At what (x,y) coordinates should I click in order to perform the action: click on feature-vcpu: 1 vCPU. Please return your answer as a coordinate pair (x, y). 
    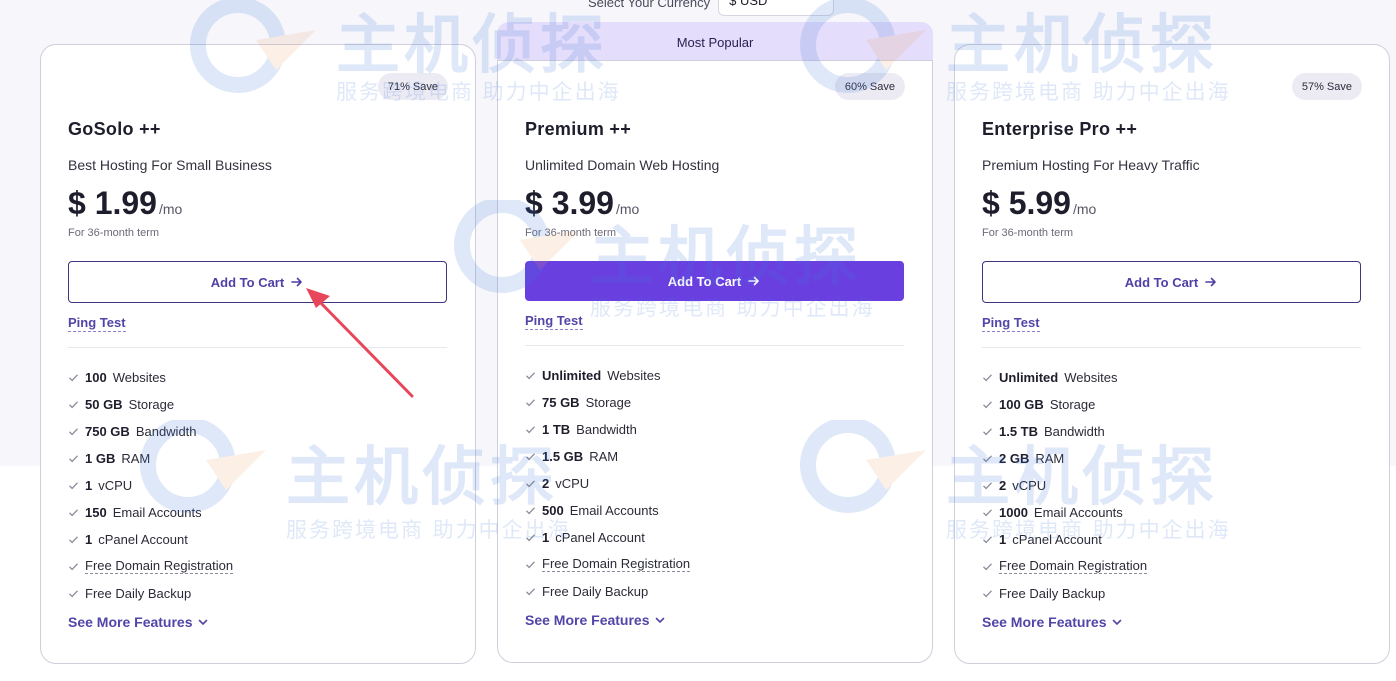
    Looking at the image, I should click on (150, 485).